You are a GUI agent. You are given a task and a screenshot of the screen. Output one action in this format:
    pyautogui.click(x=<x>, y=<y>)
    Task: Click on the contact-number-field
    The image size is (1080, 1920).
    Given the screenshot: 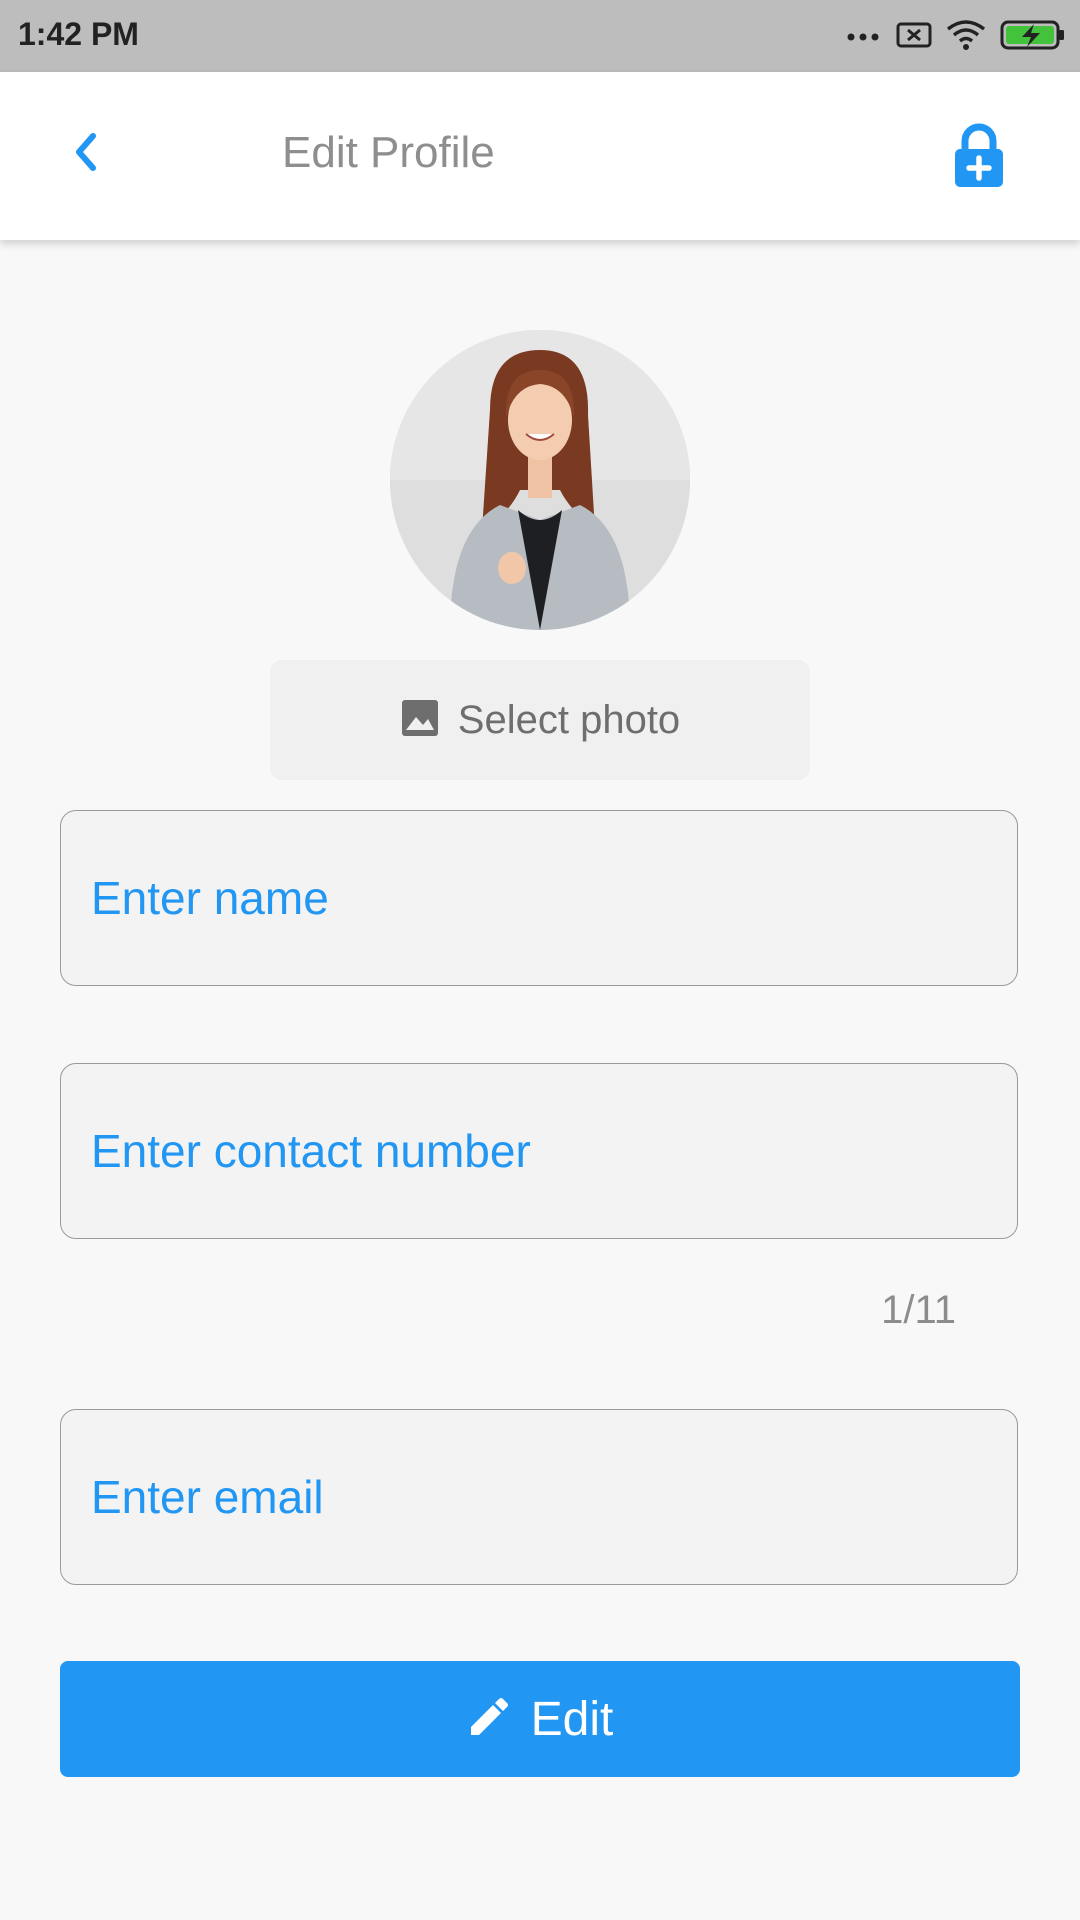 What is the action you would take?
    pyautogui.click(x=539, y=1151)
    